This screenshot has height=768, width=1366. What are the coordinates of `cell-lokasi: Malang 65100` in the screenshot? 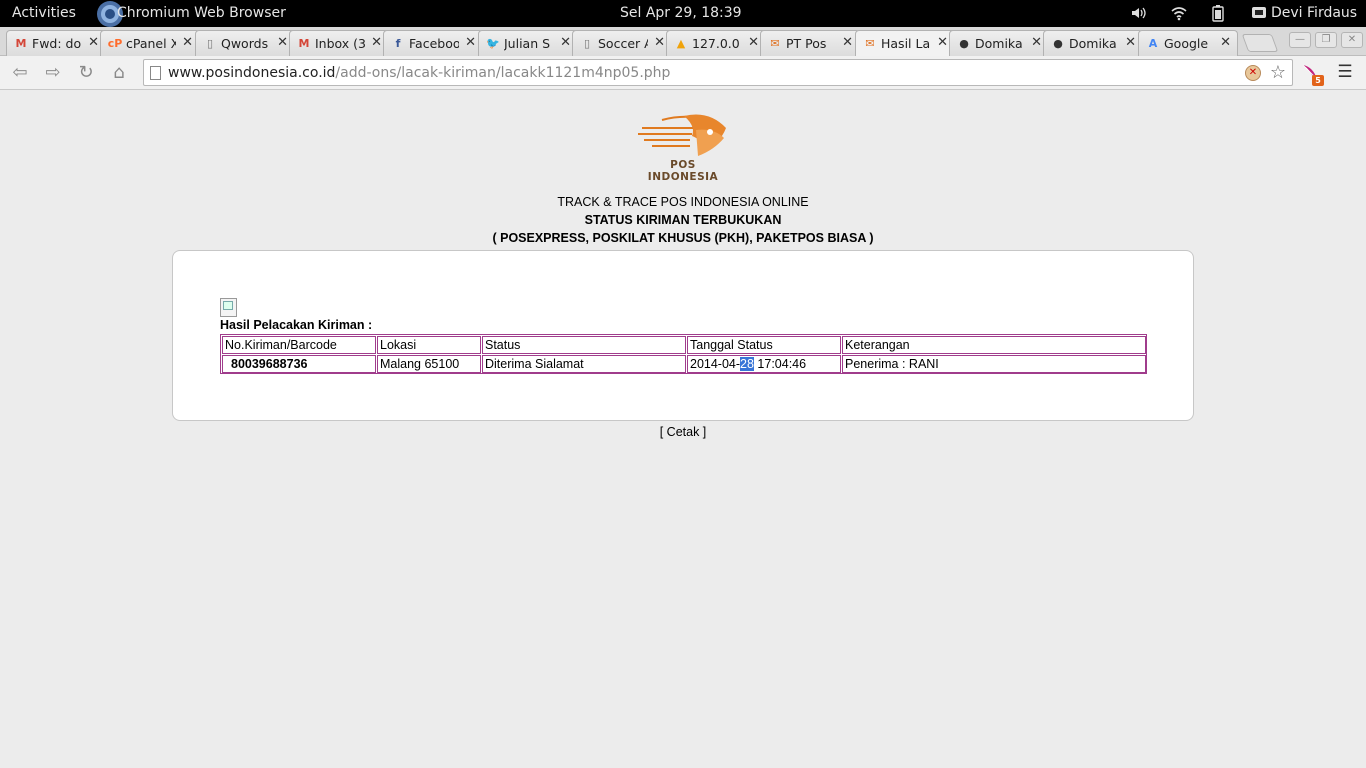 It's located at (429, 364).